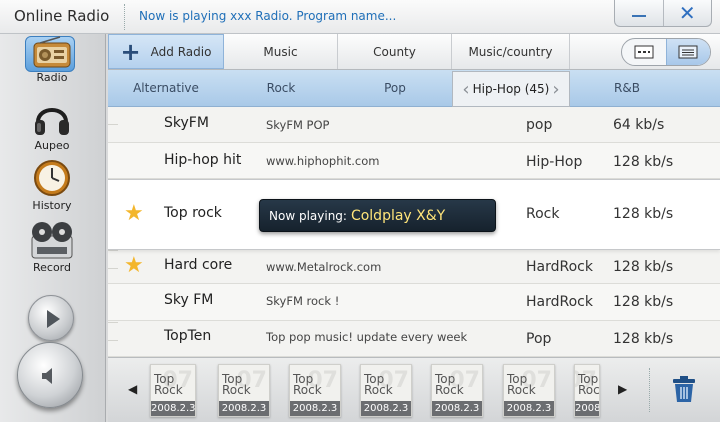  Describe the element at coordinates (52, 77) in the screenshot. I see `sidebar-item-label: Radio` at that location.